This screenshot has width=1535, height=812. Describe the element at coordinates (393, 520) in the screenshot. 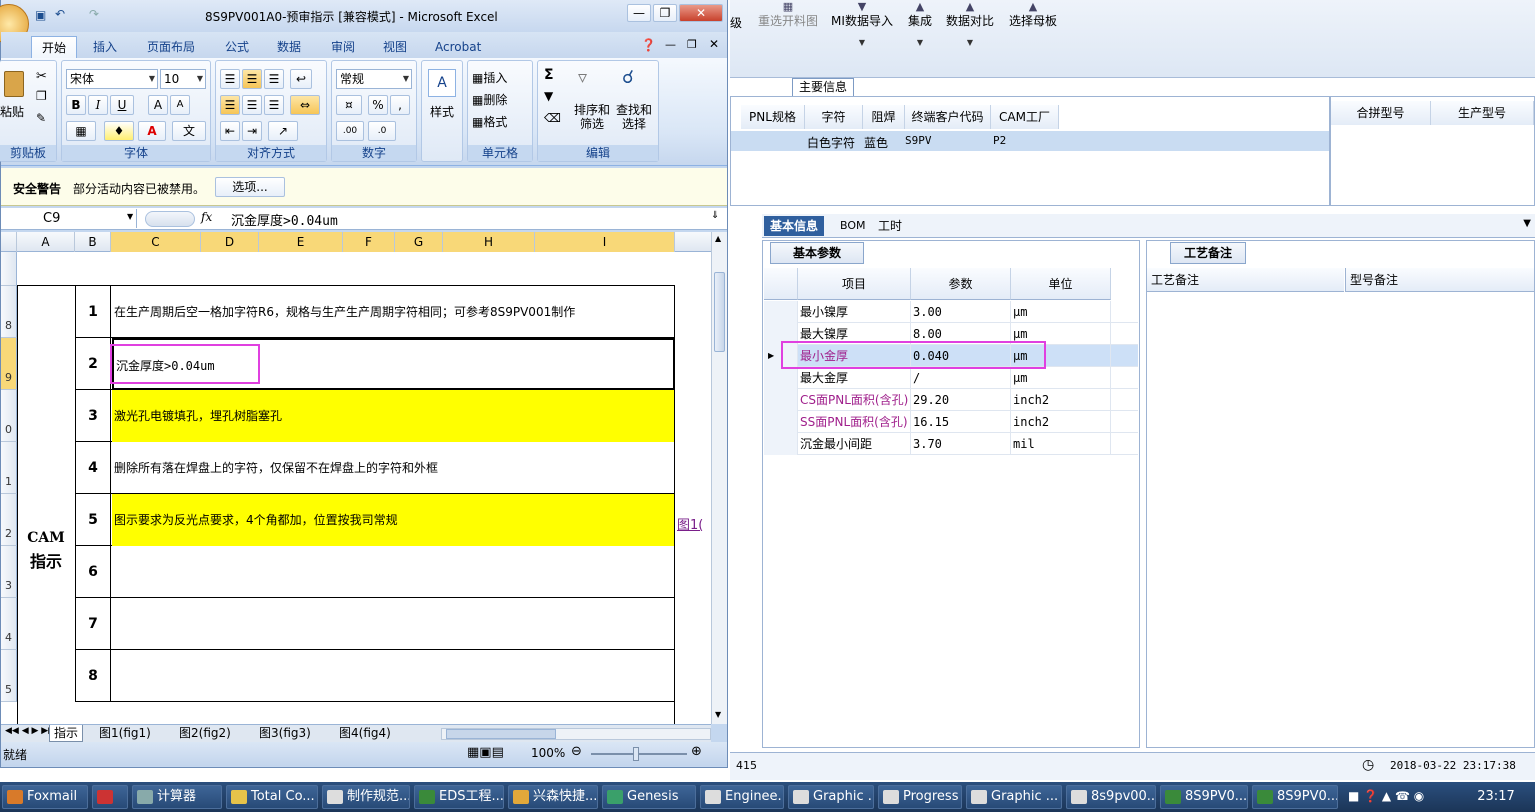

I see `row-text: 图示要求为反光点要求，4个角都加，位置按我司常规` at that location.